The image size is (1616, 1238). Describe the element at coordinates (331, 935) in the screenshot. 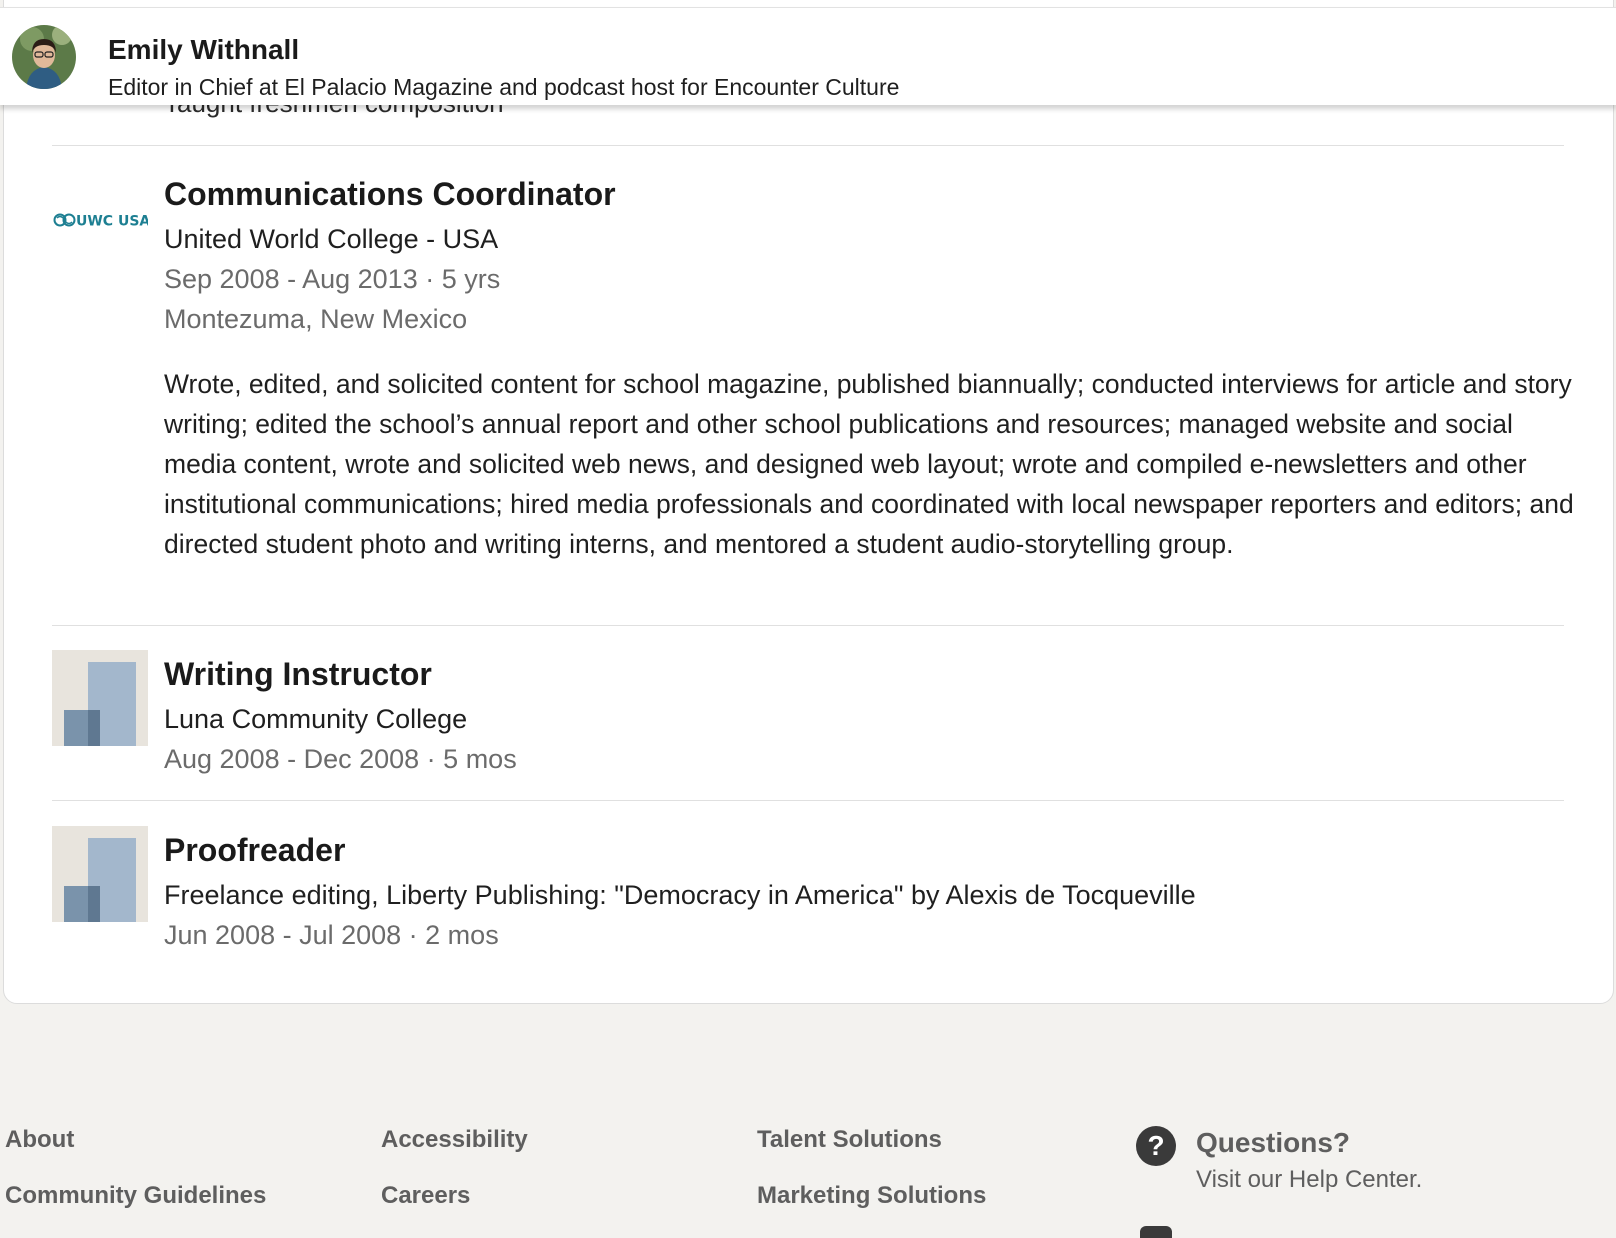

I see `job-dates: Jun 2008 - Jul 2008 · 2 mos` at that location.